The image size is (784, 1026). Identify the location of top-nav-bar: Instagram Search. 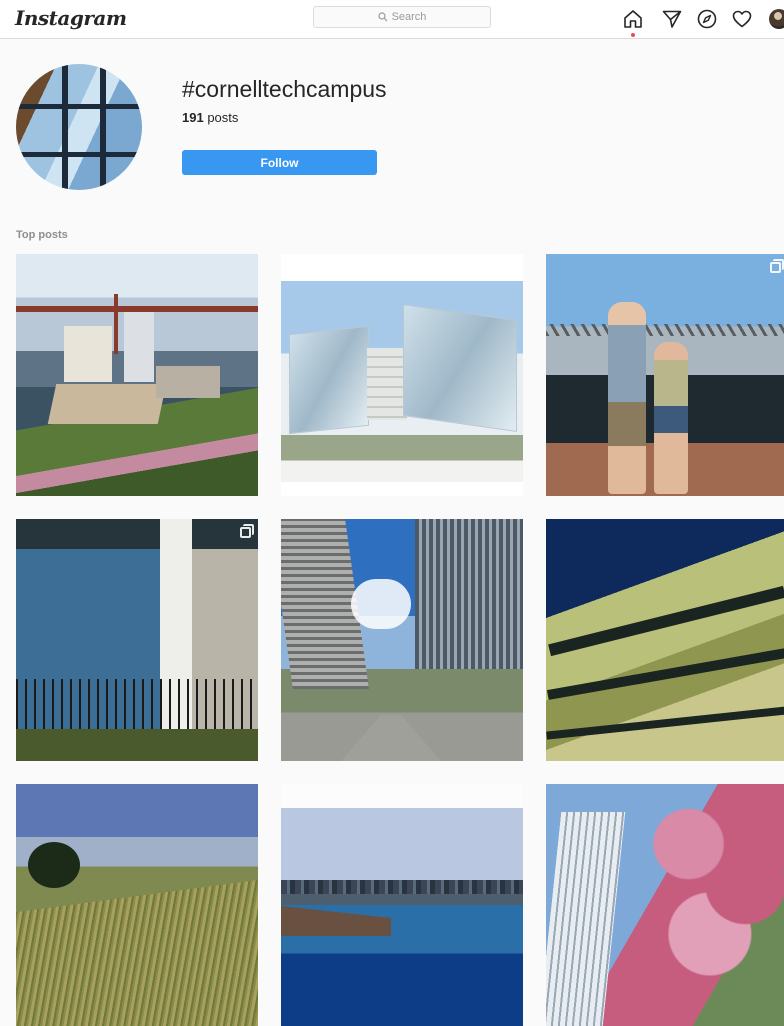
(392, 19).